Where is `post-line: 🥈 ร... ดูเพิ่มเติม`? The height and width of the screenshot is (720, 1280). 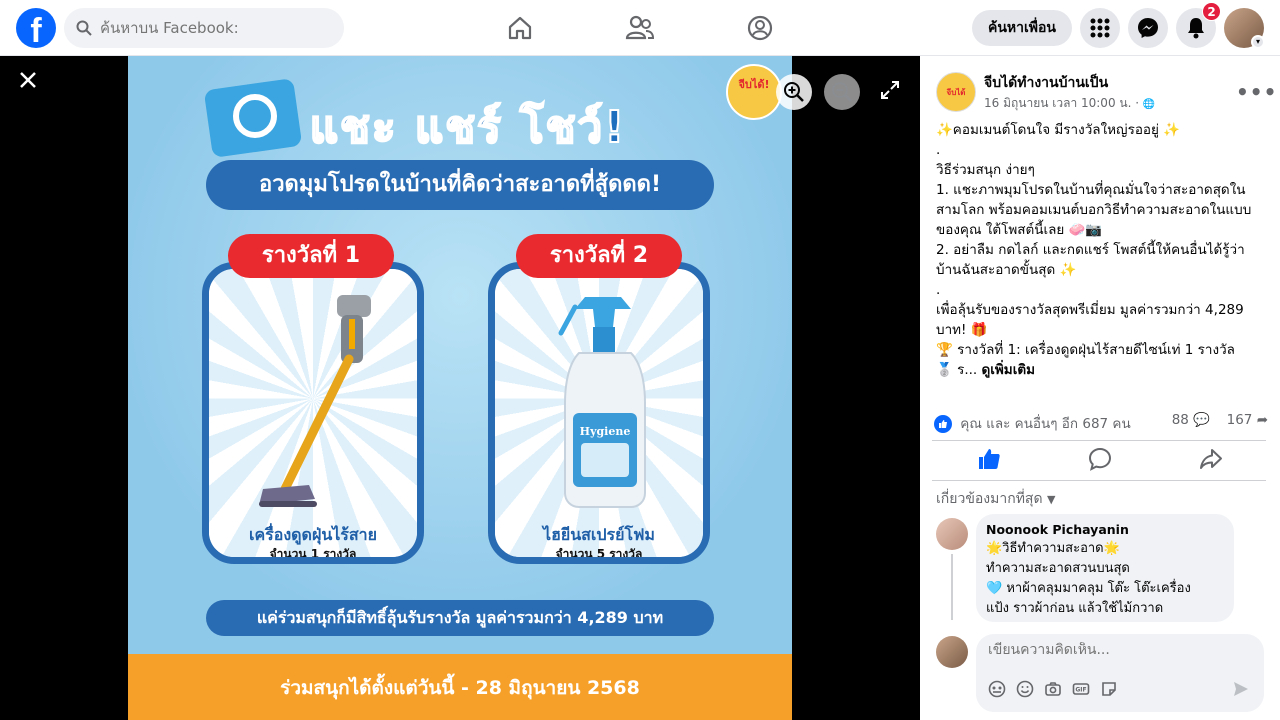
post-line: 🥈 ร... ดูเพิ่มเติม is located at coordinates (1102, 370).